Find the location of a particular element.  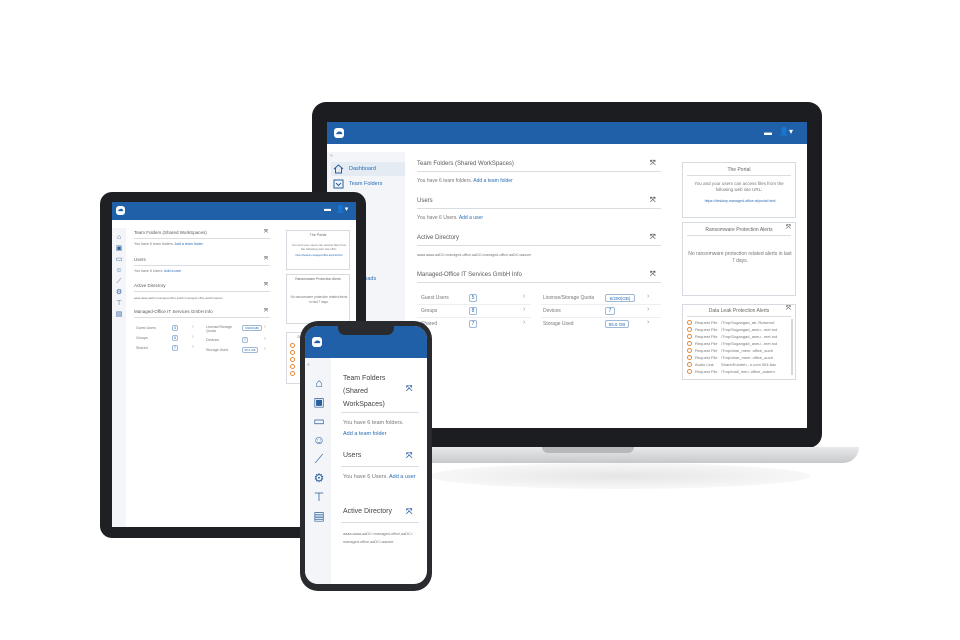

dlp-alert-row: Request File/Tmp/mail_men..office_aubem is located at coordinates (737, 371).